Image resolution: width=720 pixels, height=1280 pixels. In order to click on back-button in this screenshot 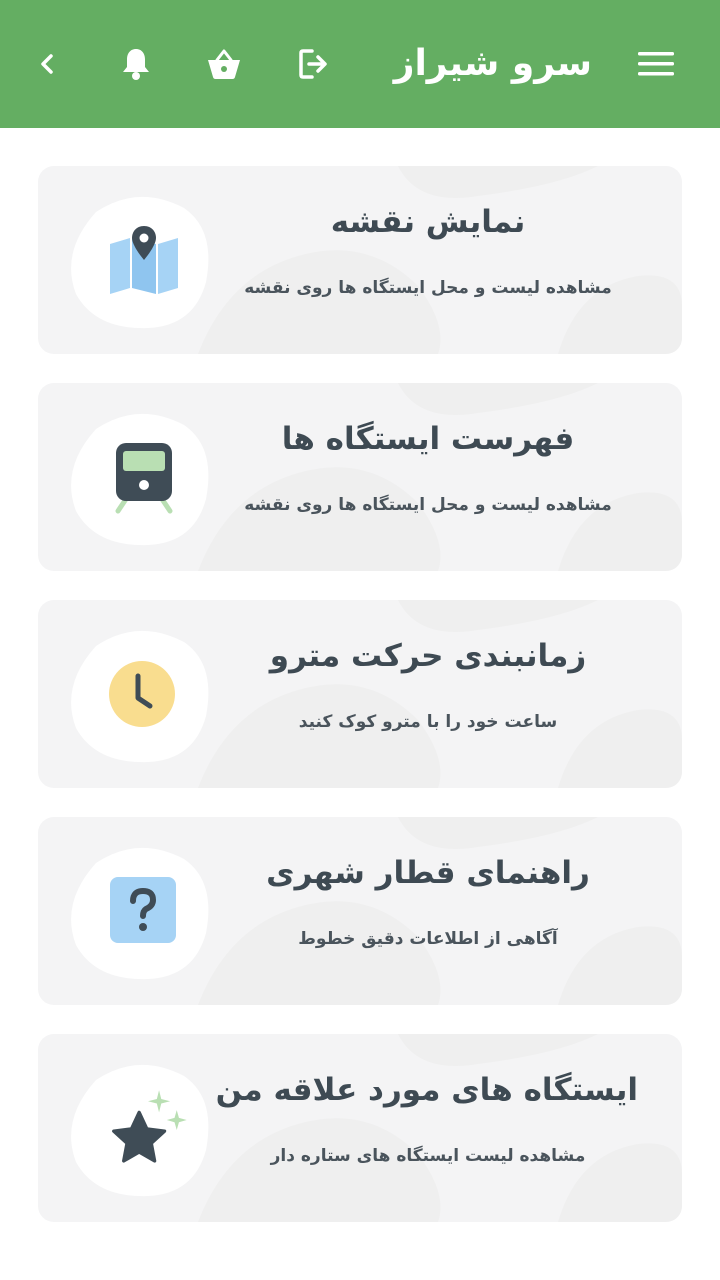, I will do `click(48, 64)`.